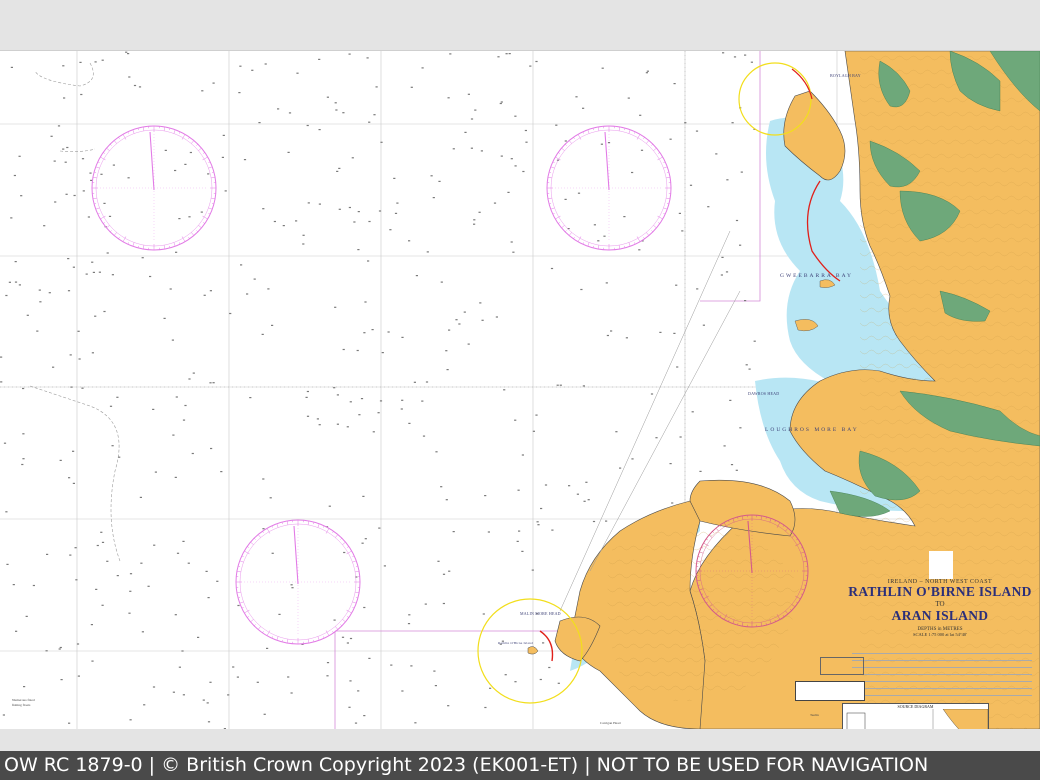  Describe the element at coordinates (817, 276) in the screenshot. I see `gweebarra-bay-label: GWEEBARRA BAY` at that location.